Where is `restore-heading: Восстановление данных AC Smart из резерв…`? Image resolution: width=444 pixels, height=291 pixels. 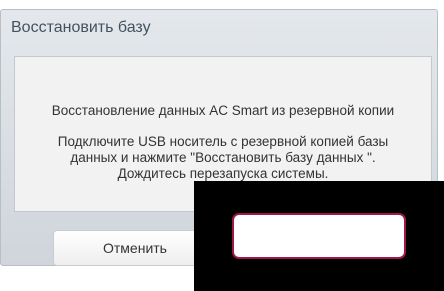
restore-heading: Восстановление данных AC Smart из резерв… is located at coordinates (223, 110).